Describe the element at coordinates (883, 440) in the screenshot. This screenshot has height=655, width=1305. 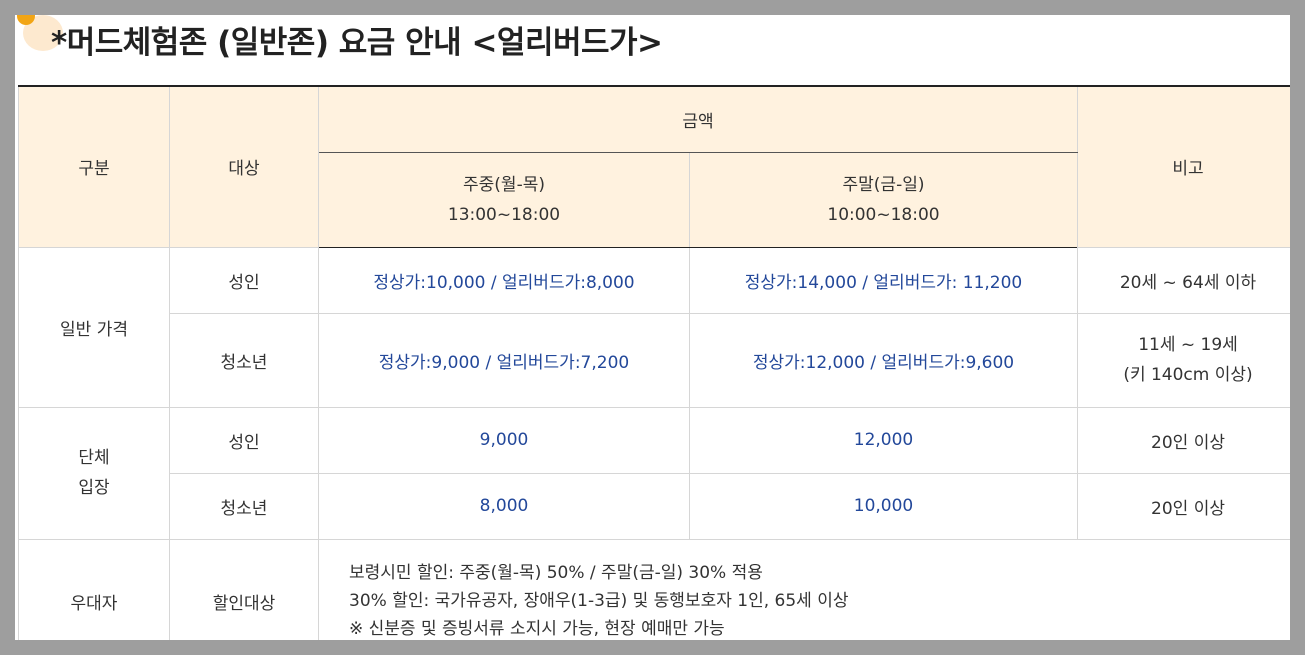
I see `group-adult-weekend-price: 12,000` at that location.